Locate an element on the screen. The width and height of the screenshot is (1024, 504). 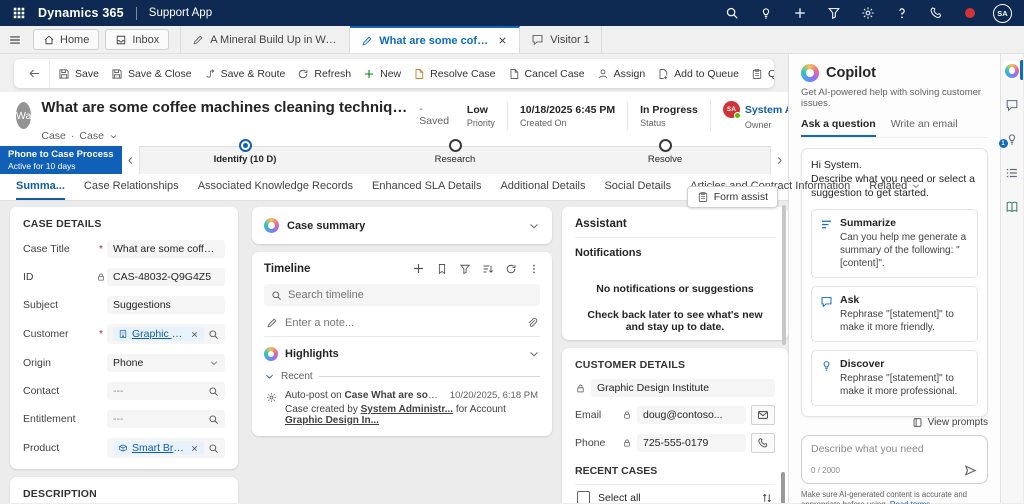
send-icon is located at coordinates (970, 470).